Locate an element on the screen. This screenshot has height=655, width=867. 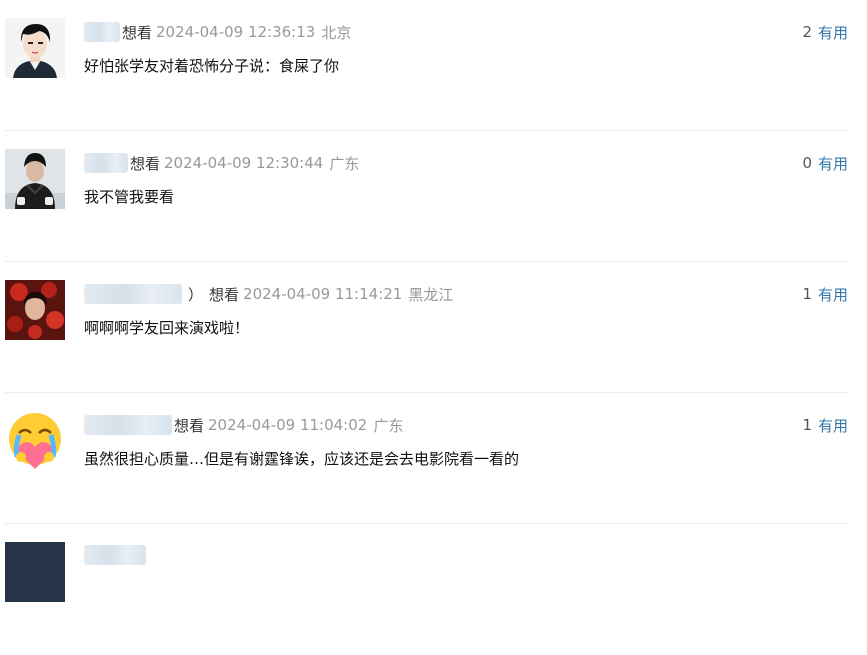
comment-meta: 想看 2024-04-09 12:30:44 广东 is located at coordinates (221, 163).